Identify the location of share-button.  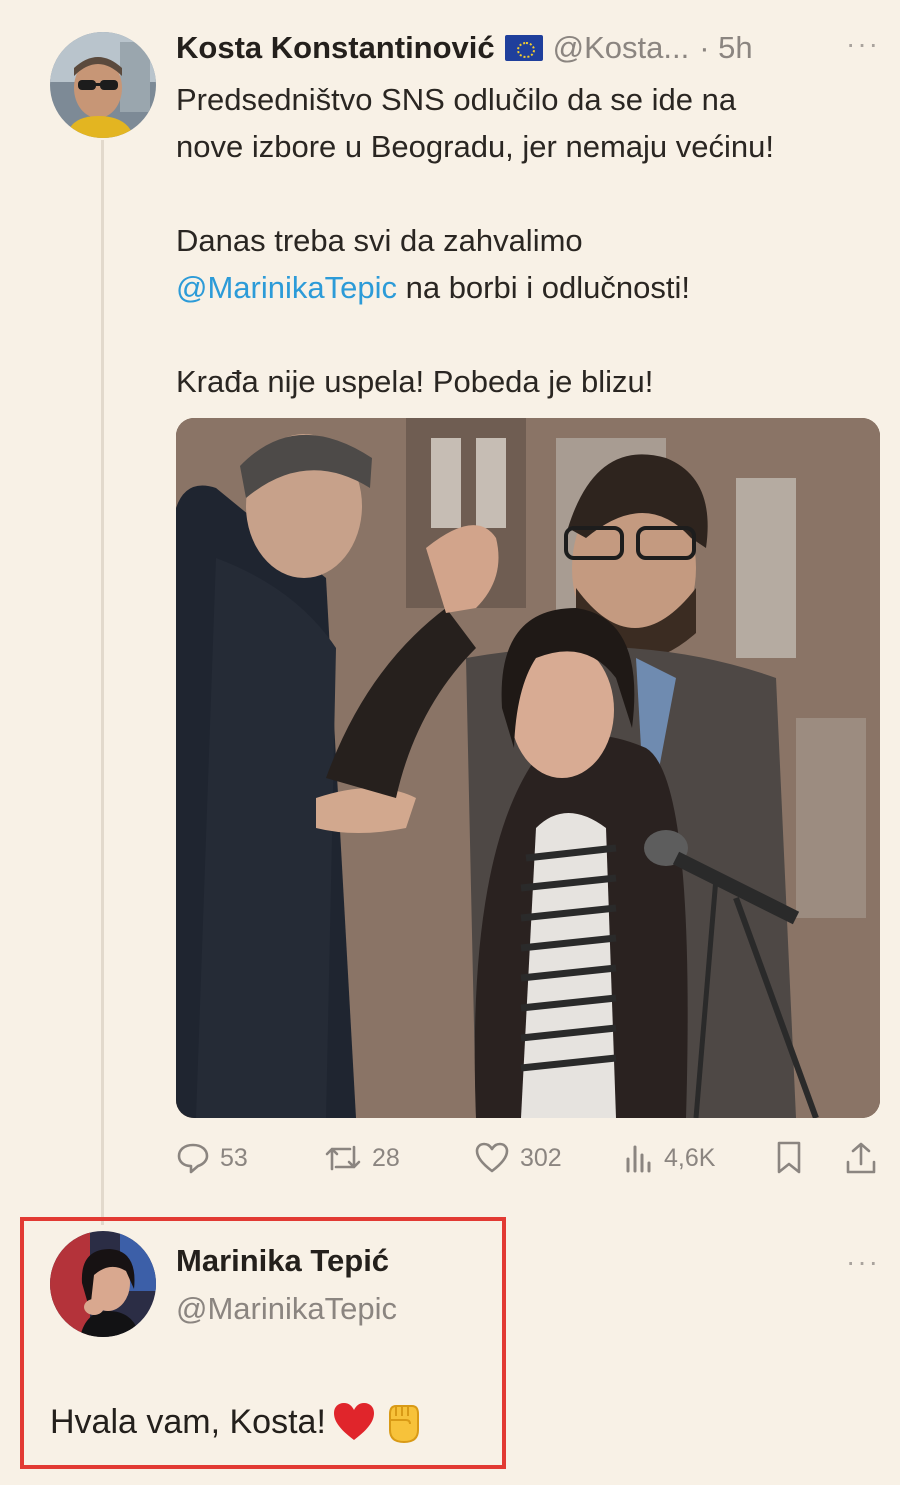
(861, 1158).